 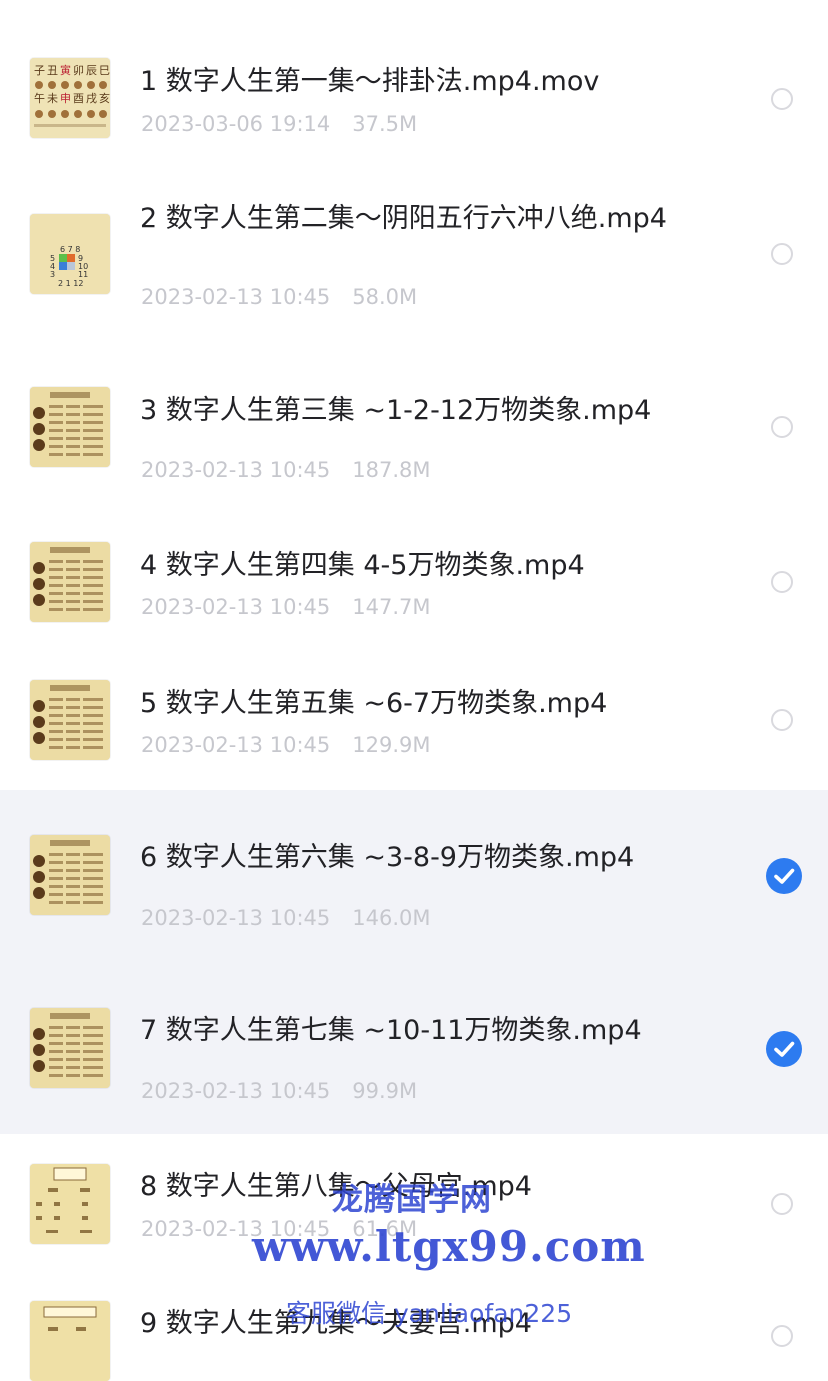 I want to click on file-meta: 2023-03-06 19:14 37.5M, so click(x=279, y=124).